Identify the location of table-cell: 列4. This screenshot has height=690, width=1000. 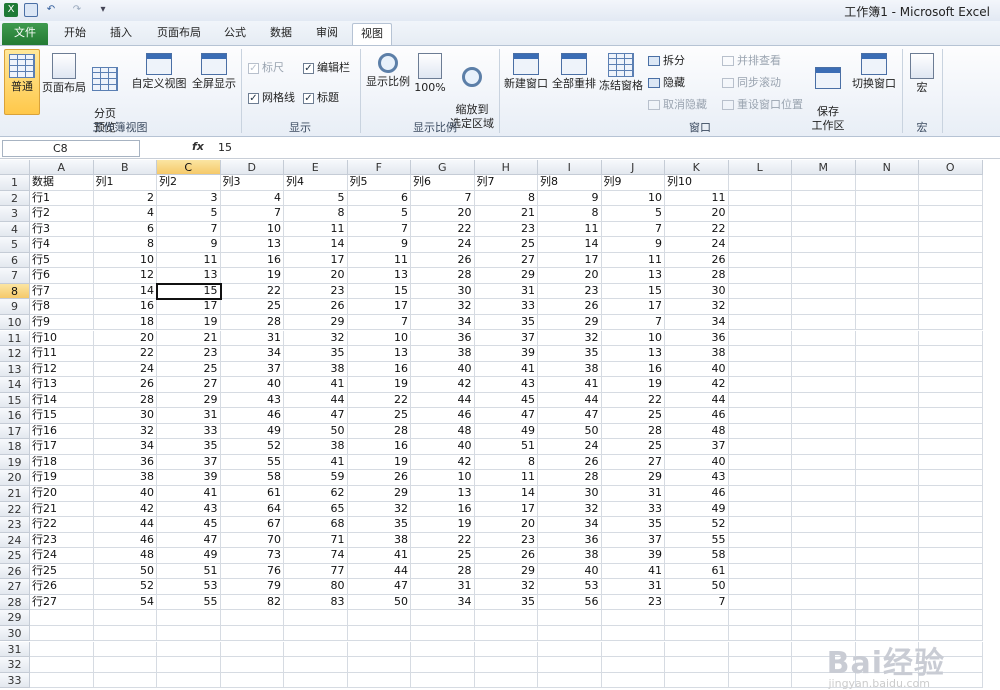
(316, 183).